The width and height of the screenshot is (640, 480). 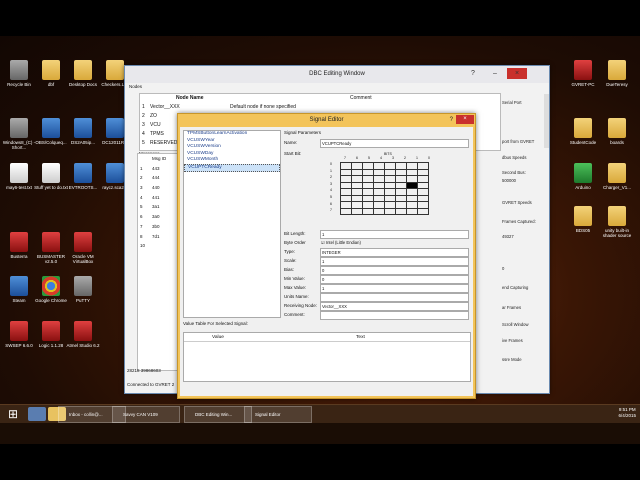 What do you see at coordinates (156, 217) in the screenshot?
I see `msg-id: 3a0` at bounding box center [156, 217].